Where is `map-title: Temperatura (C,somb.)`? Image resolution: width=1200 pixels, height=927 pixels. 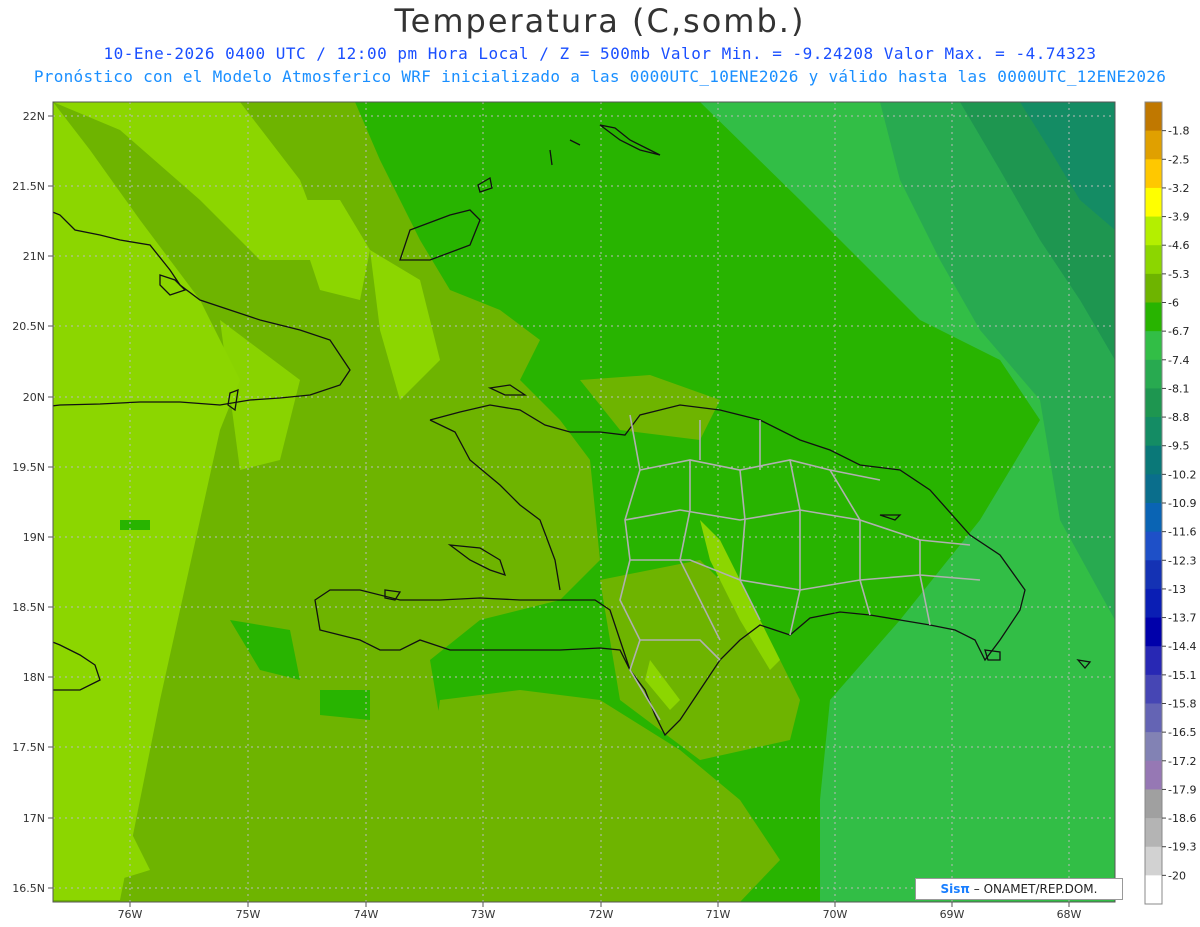
map-title: Temperatura (C,somb.) is located at coordinates (600, 21).